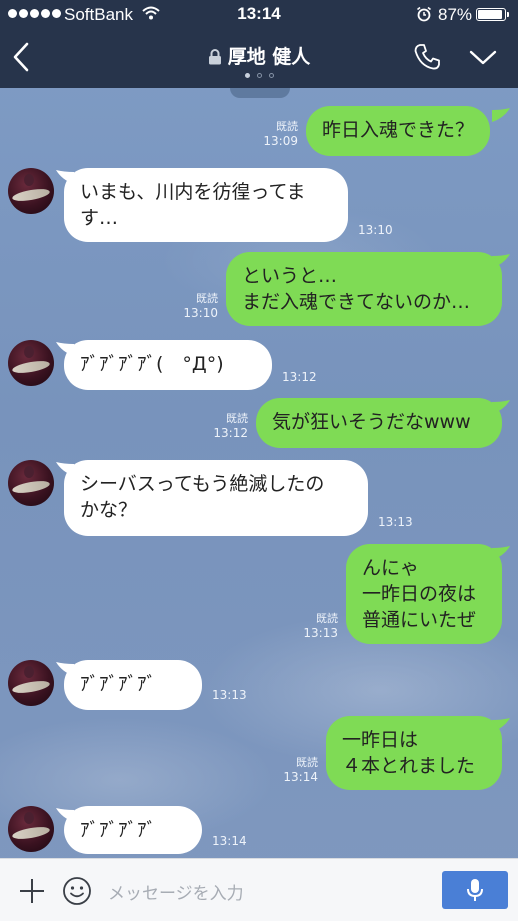  What do you see at coordinates (77, 891) in the screenshot?
I see `smiley-icon` at bounding box center [77, 891].